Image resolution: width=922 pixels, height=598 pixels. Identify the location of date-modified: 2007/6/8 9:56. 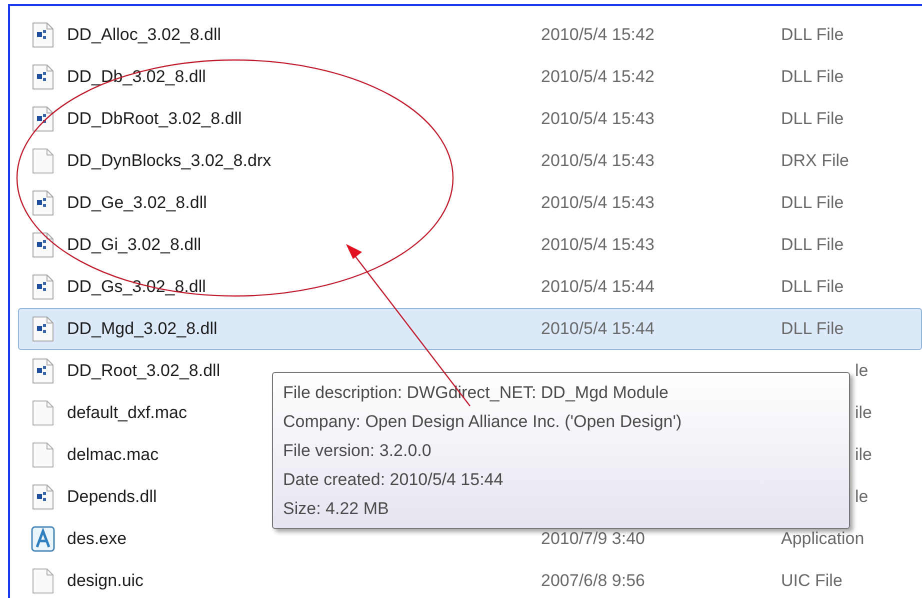
(593, 580).